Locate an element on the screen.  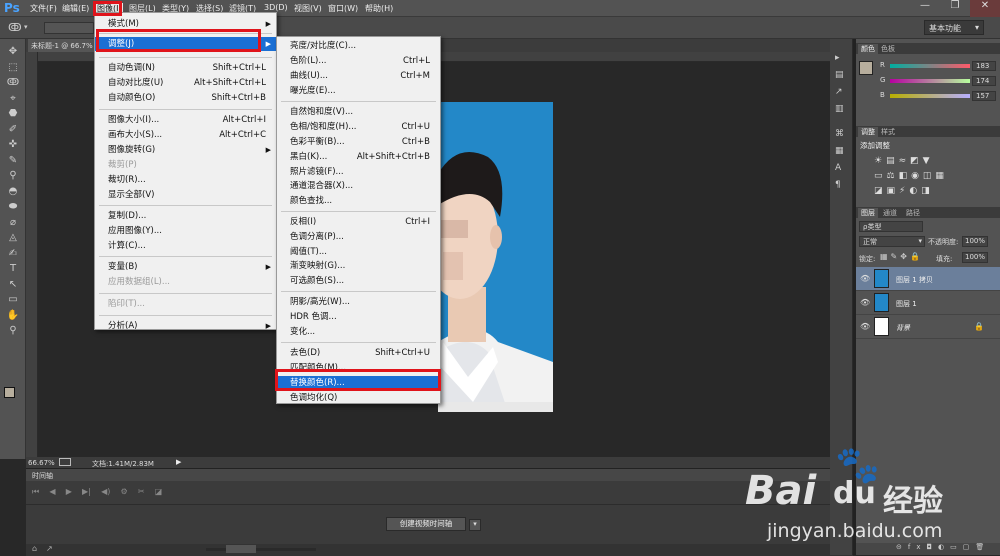
tab-adjustments: 调整 is located at coordinates (868, 132).